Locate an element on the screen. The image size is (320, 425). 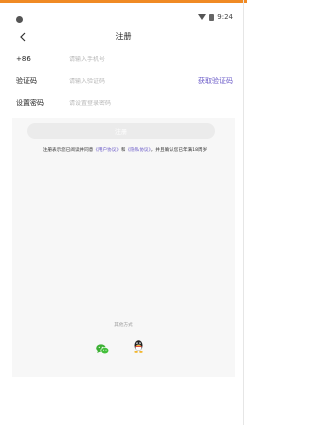
code-row: 验证码 获取验证码 is located at coordinates (123, 81).